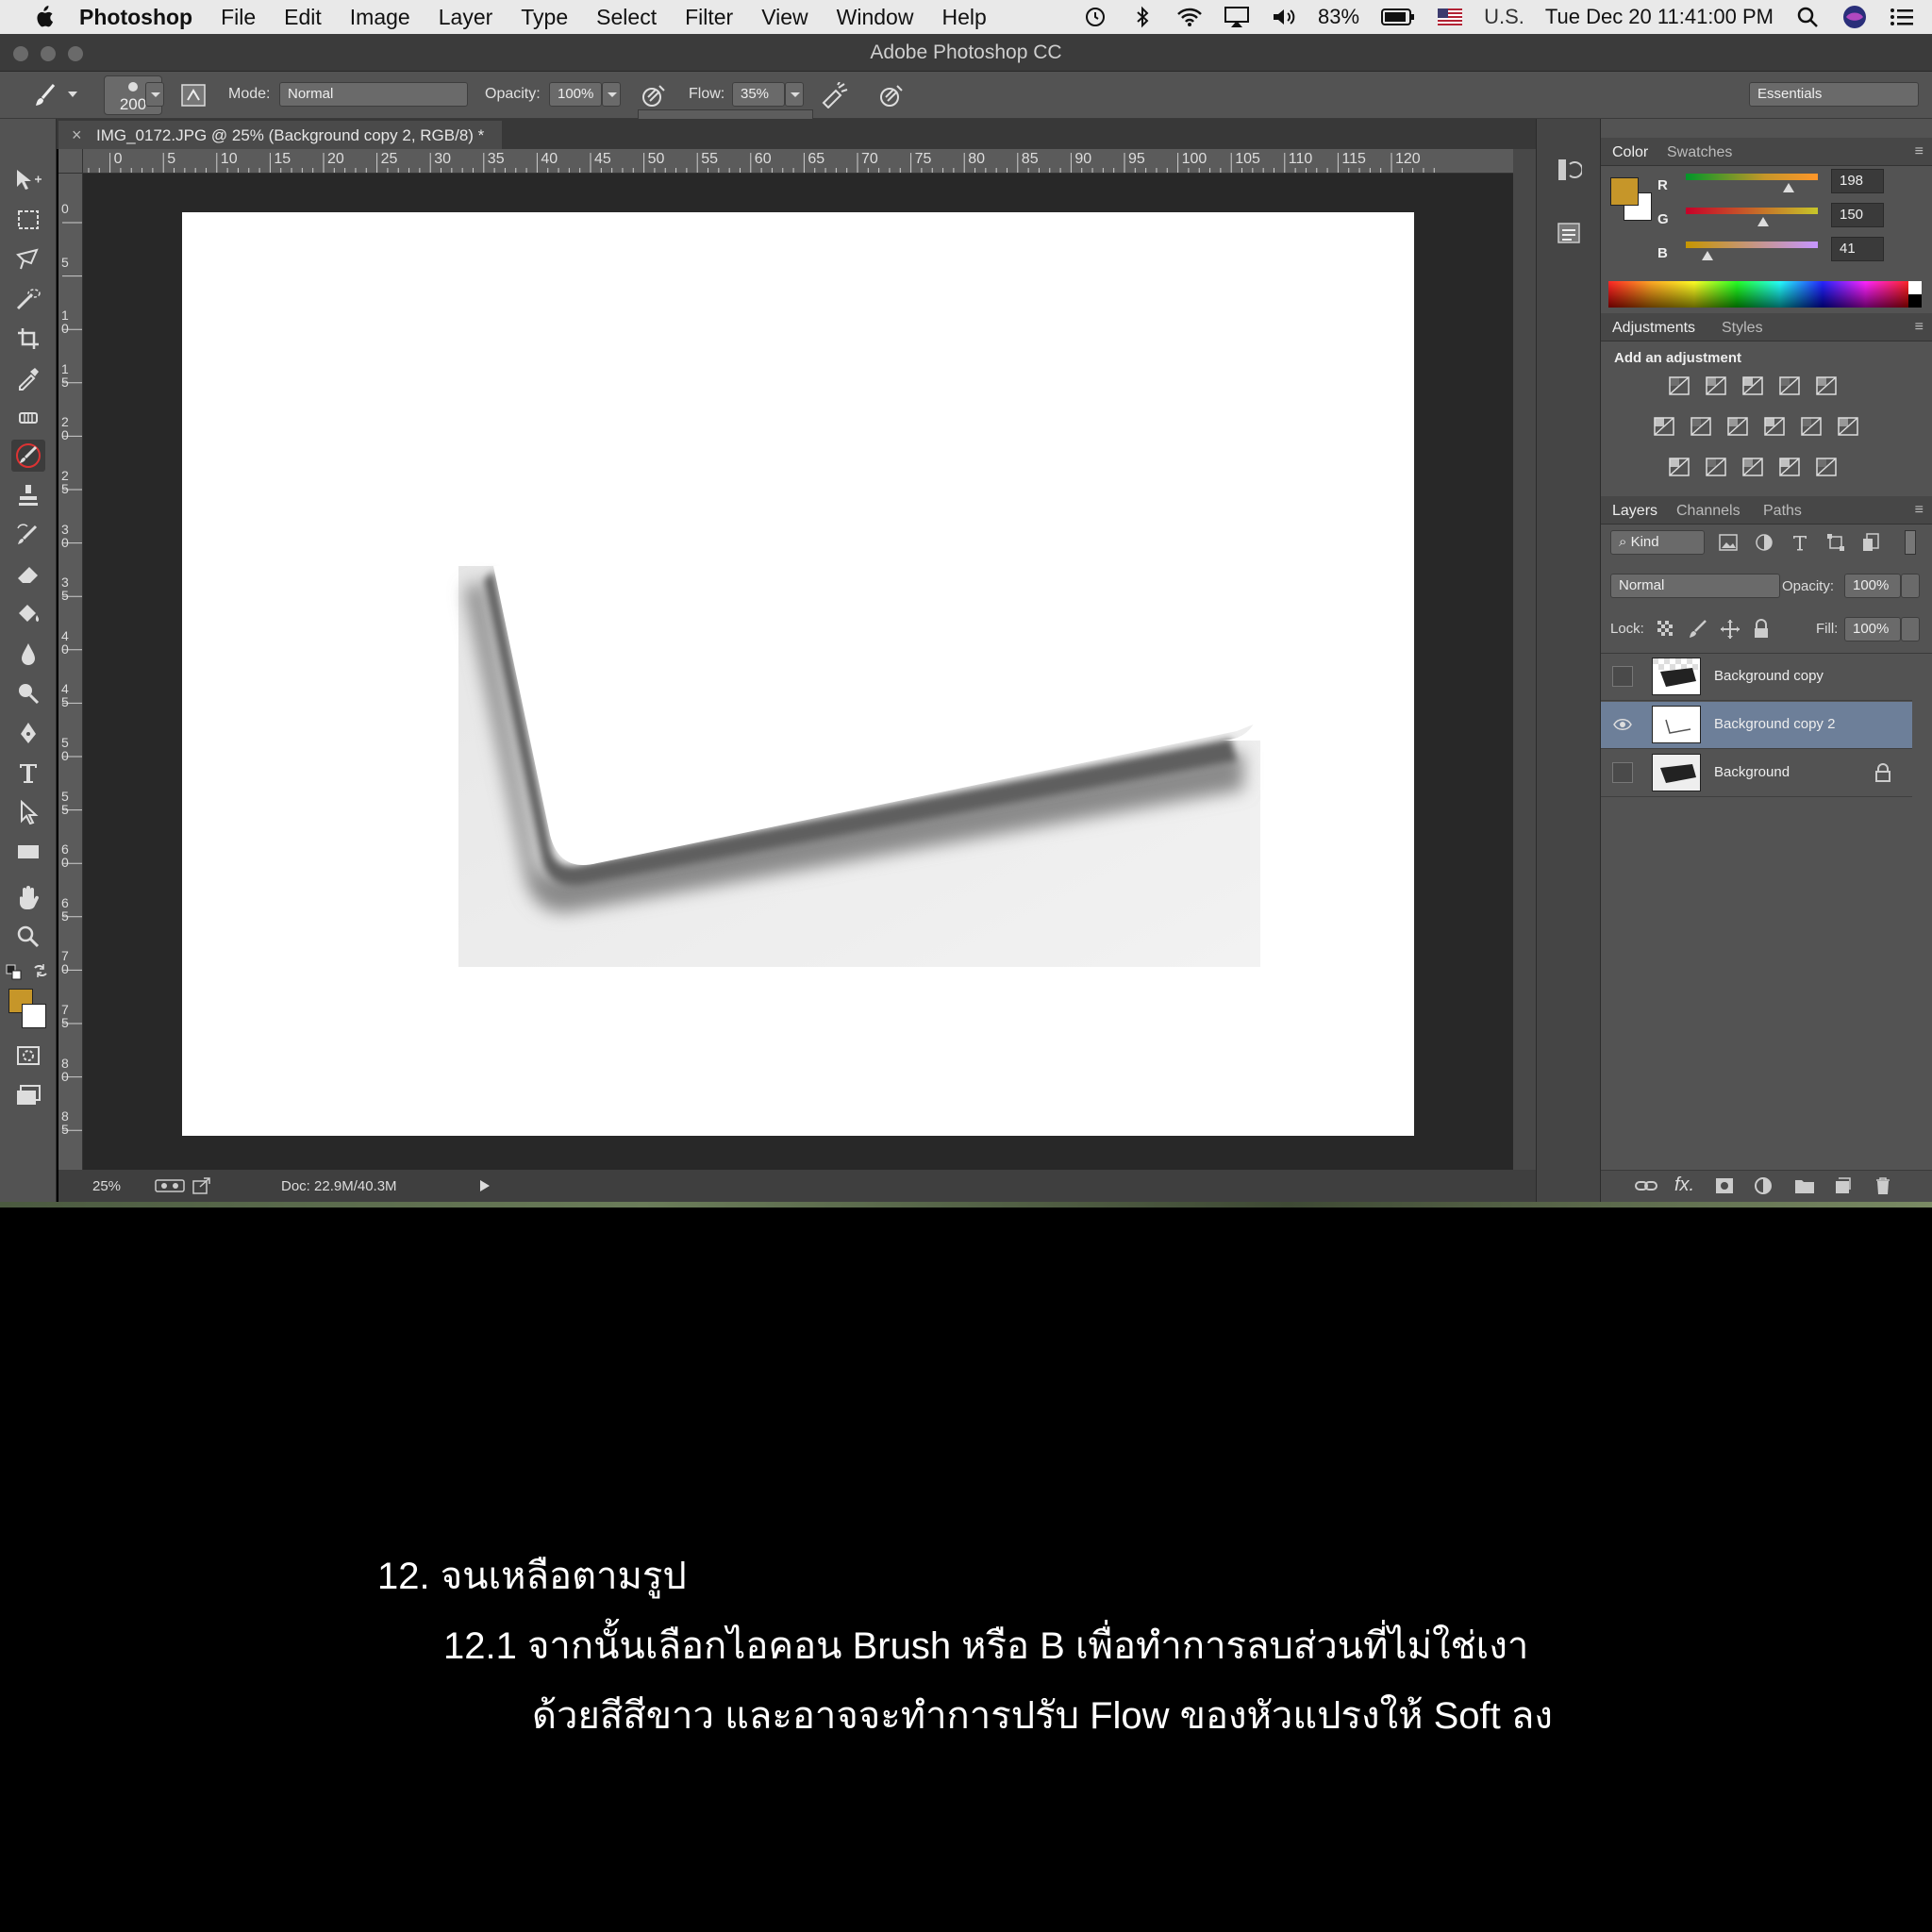  What do you see at coordinates (1758, 295) in the screenshot?
I see `color-spectrum-ramp` at bounding box center [1758, 295].